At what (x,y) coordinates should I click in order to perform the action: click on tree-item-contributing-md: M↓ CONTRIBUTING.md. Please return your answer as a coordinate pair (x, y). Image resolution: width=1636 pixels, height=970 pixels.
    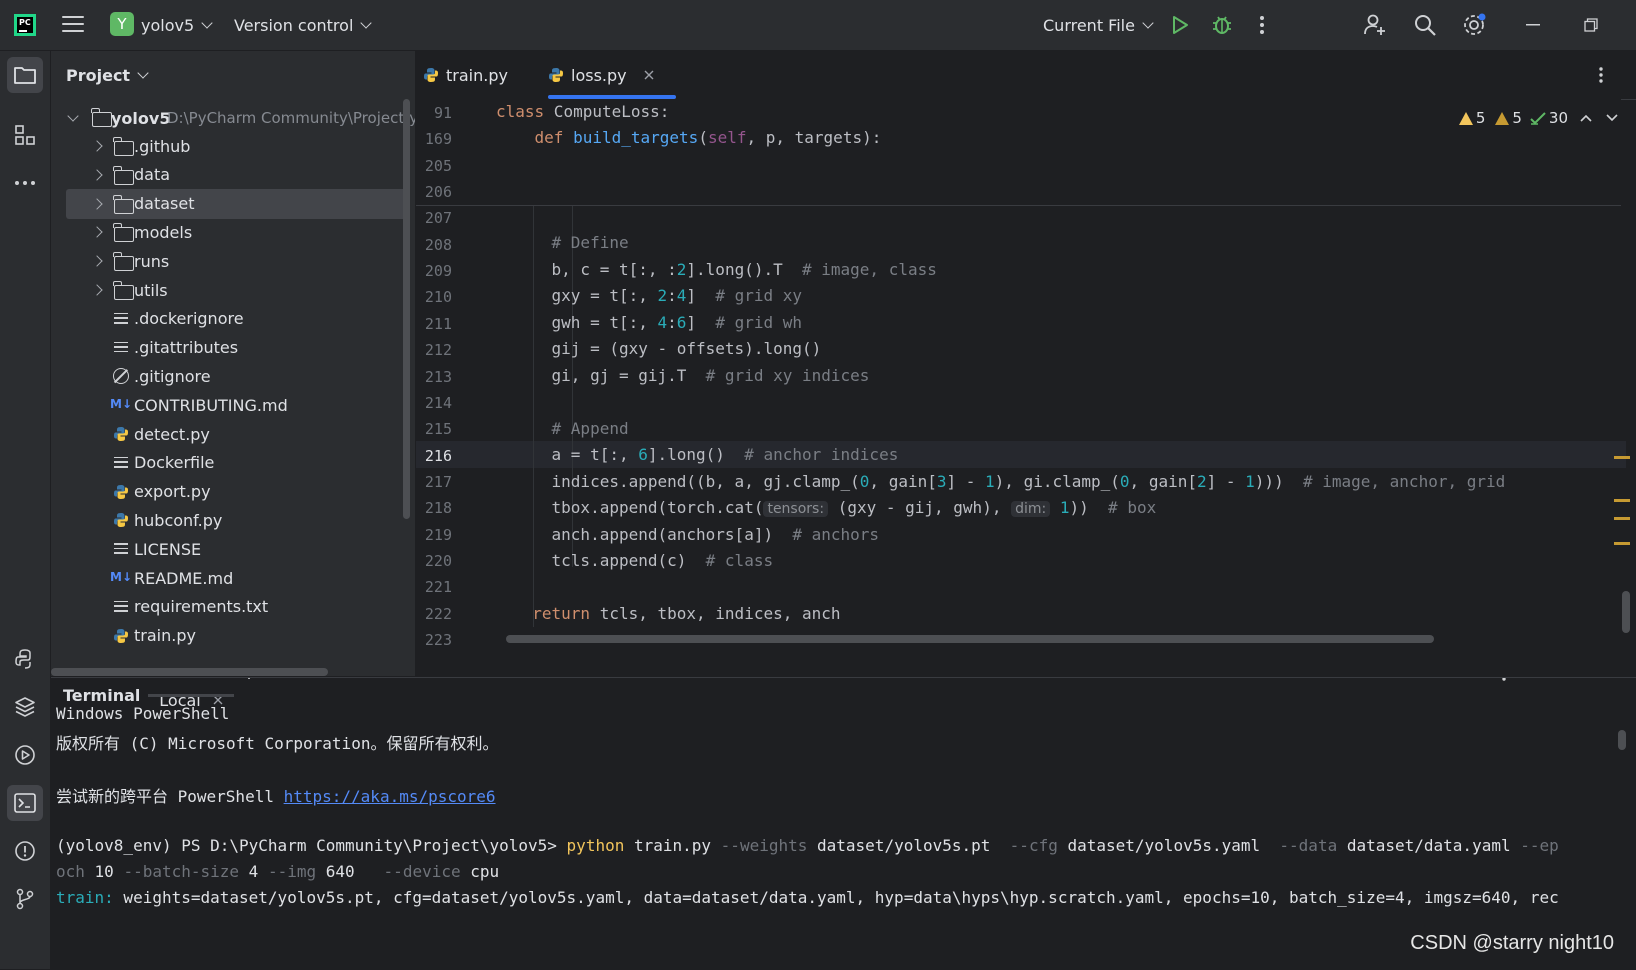
    Looking at the image, I should click on (228, 405).